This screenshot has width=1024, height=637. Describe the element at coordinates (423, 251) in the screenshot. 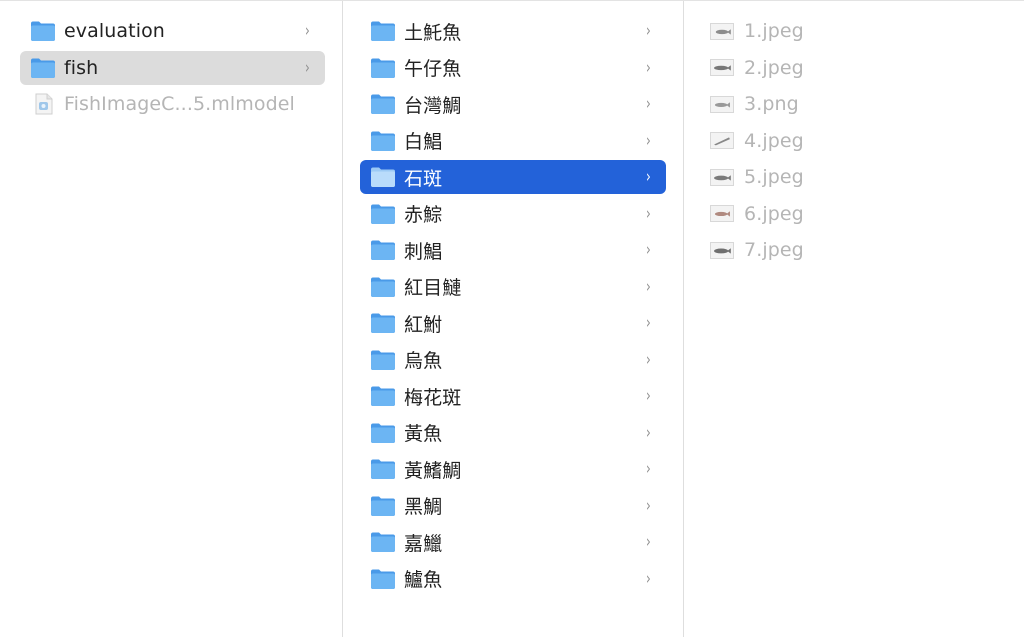

I see `folder-label: 刺鯧` at that location.